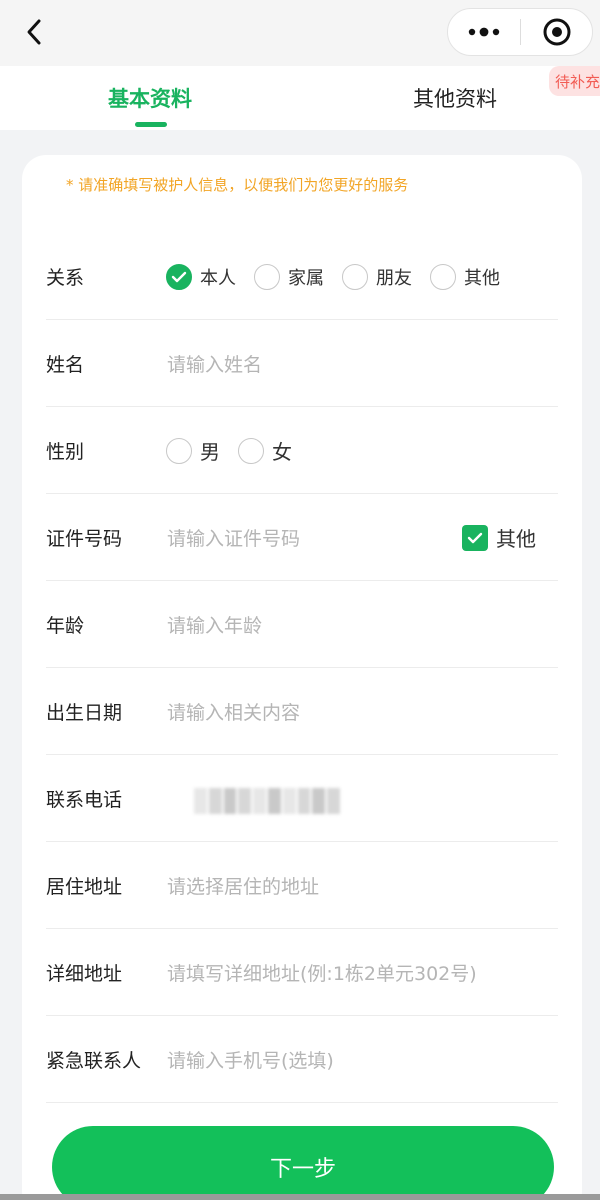  I want to click on detail-address-label: 详细地址, so click(84, 974).